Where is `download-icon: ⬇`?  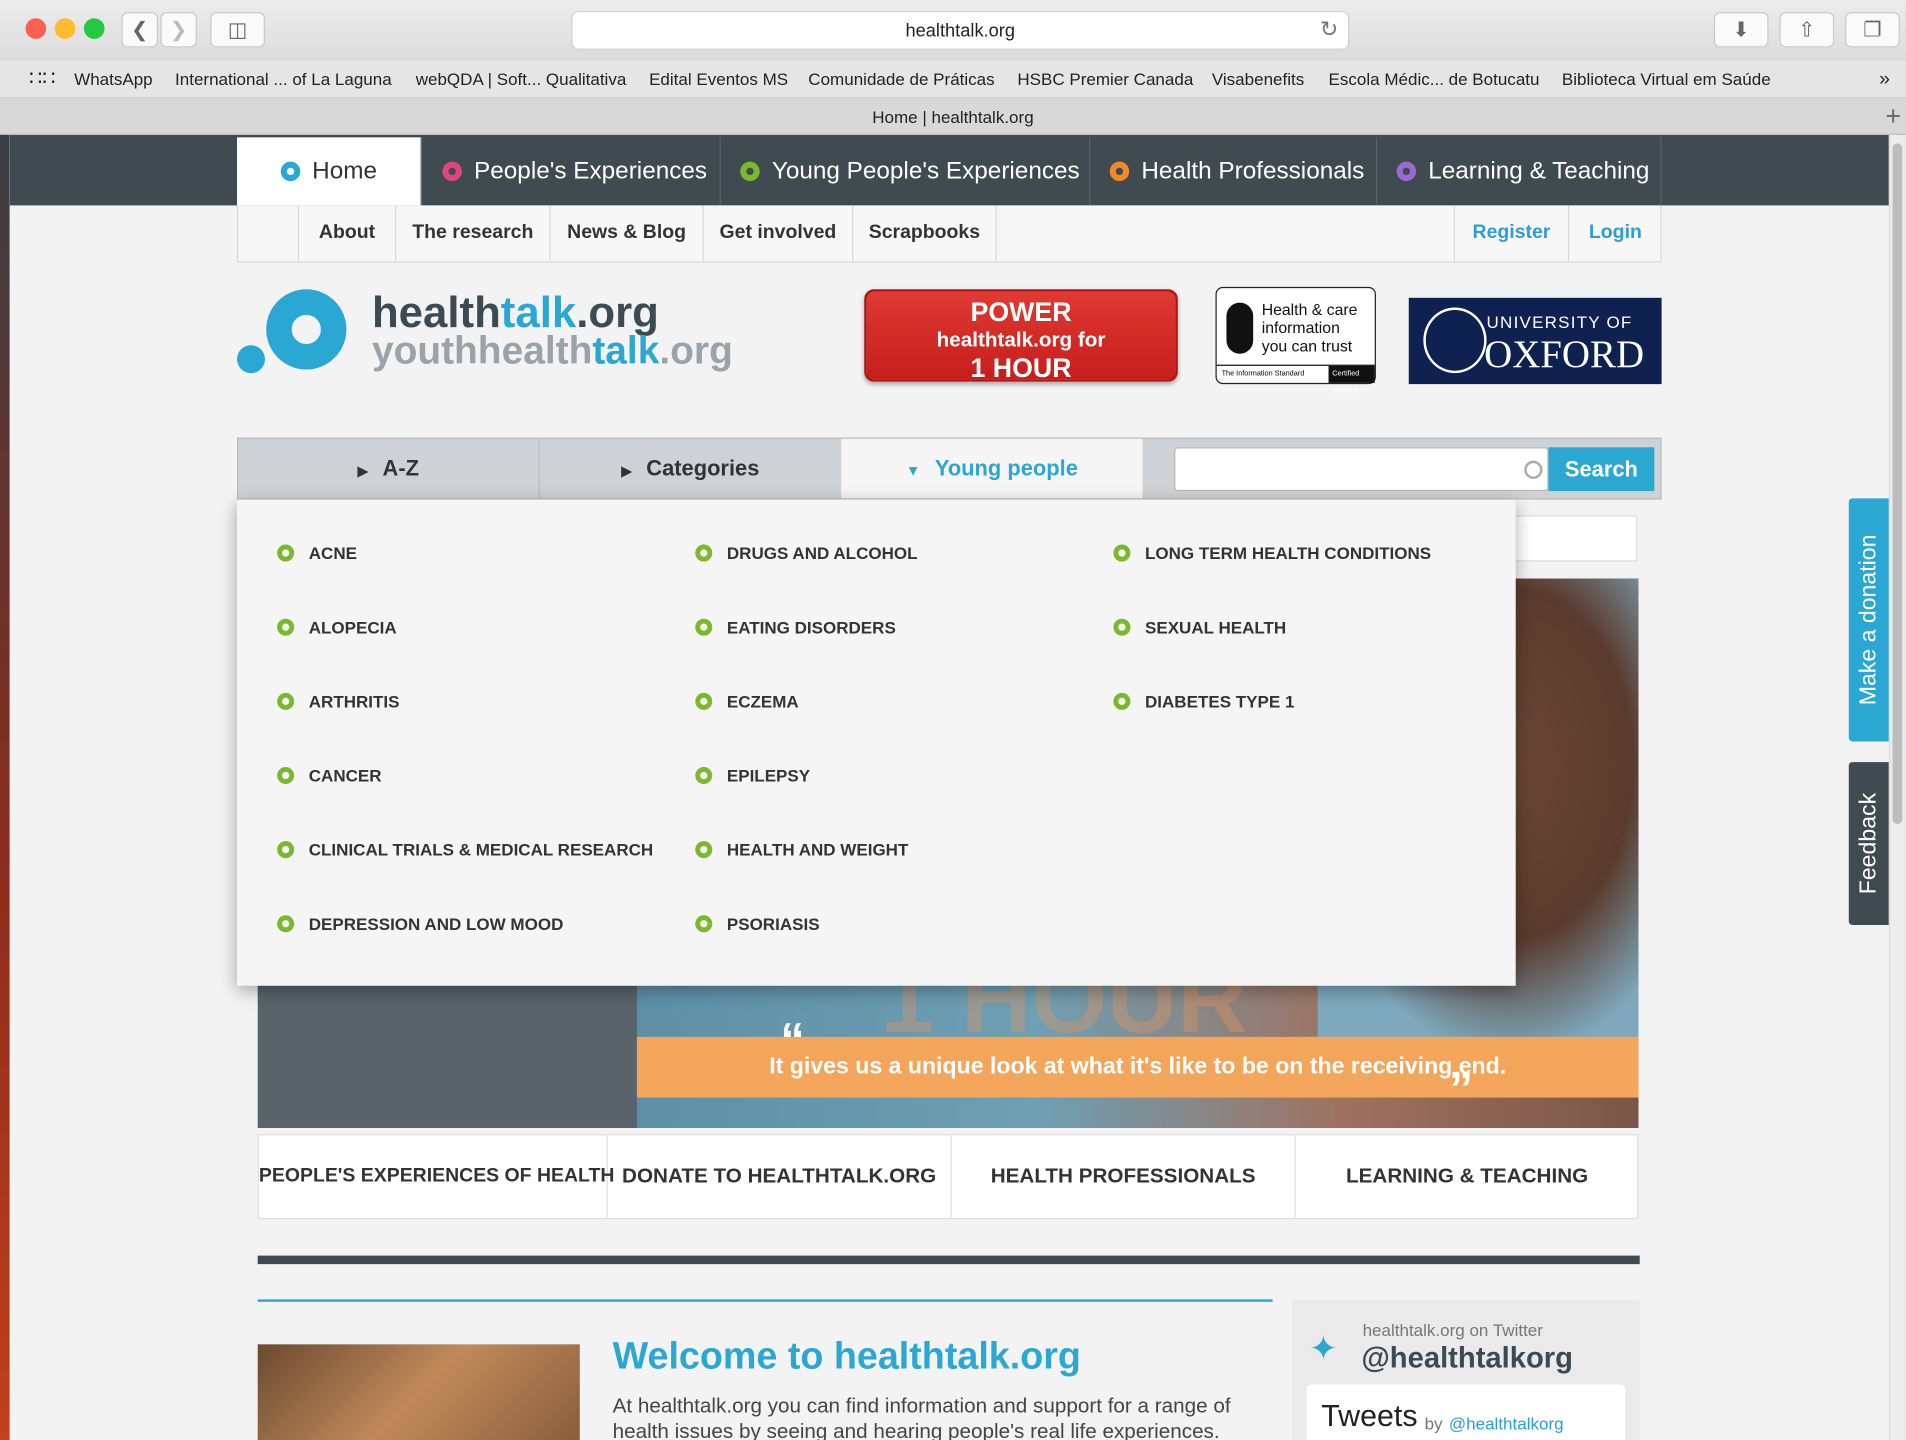 download-icon: ⬇ is located at coordinates (1741, 29).